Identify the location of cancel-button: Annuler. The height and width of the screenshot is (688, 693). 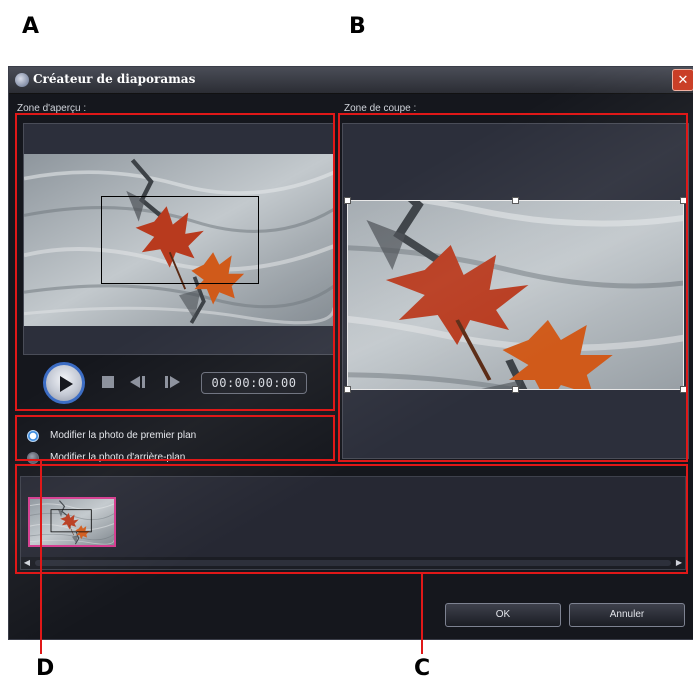
(627, 615).